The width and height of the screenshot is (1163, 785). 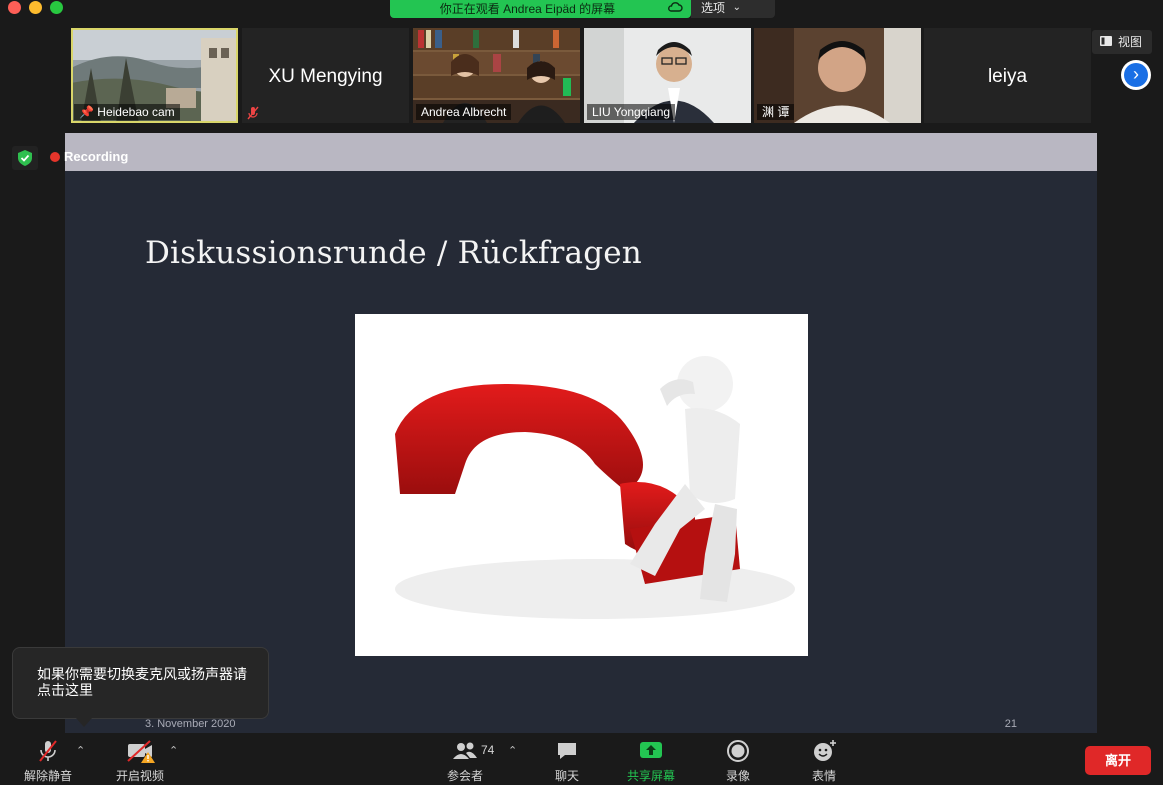 I want to click on record-icon, so click(x=738, y=751).